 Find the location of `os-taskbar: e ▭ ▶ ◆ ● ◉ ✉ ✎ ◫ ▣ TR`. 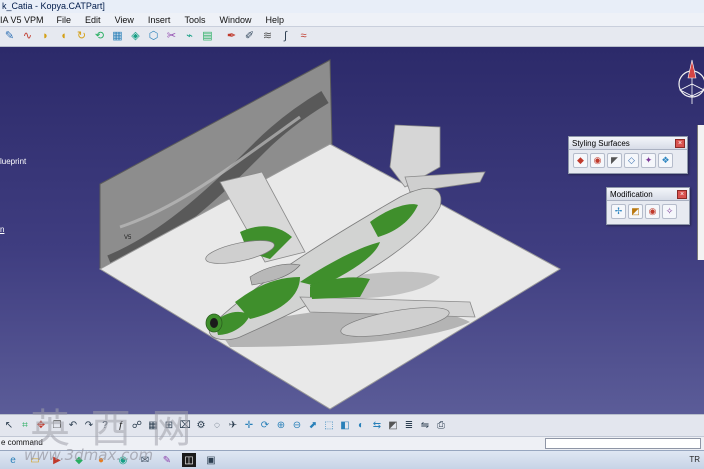

os-taskbar: e ▭ ▶ ◆ ● ◉ ✉ ✎ ◫ ▣ TR is located at coordinates (352, 459).